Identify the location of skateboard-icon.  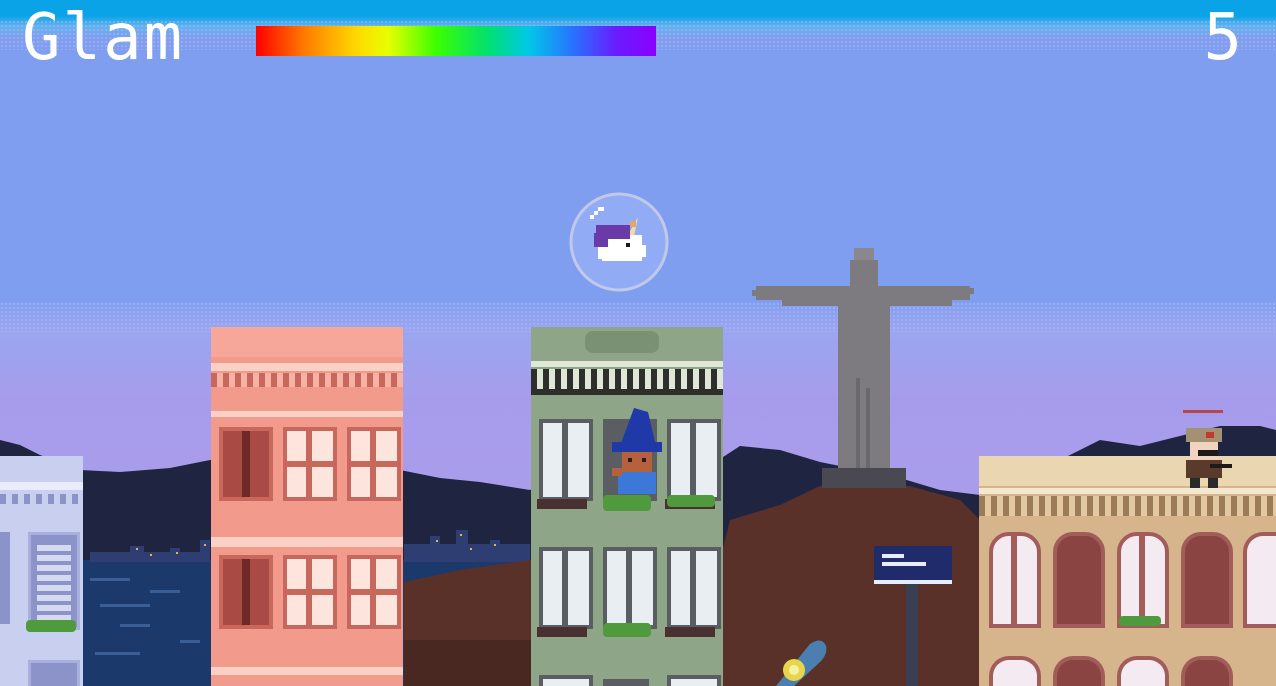
(799, 661).